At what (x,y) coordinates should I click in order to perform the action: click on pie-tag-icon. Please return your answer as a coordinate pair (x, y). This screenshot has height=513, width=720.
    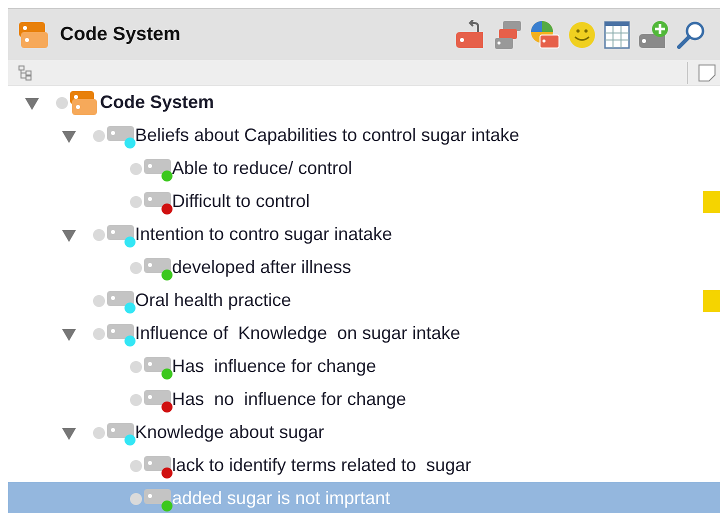
    Looking at the image, I should click on (545, 35).